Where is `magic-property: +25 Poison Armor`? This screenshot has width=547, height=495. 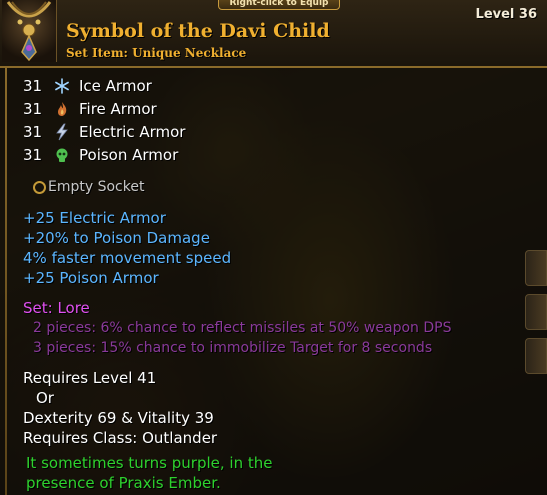
magic-property: +25 Poison Armor is located at coordinates (91, 278).